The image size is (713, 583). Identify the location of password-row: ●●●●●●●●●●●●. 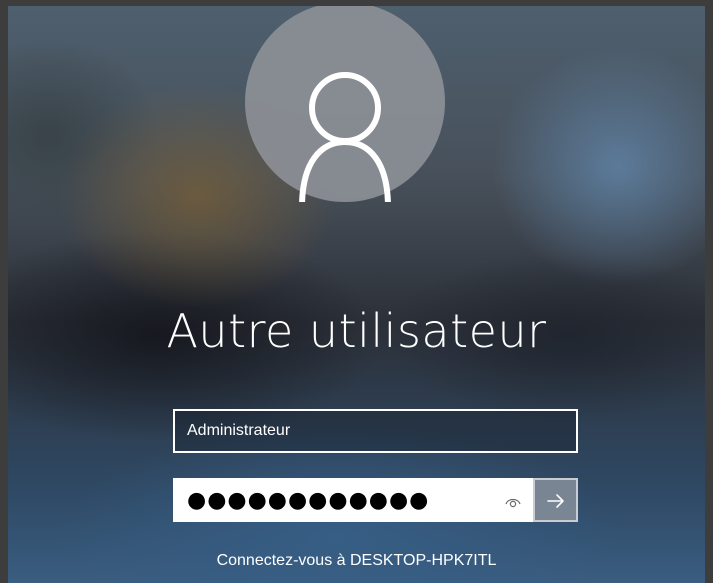
(375, 500).